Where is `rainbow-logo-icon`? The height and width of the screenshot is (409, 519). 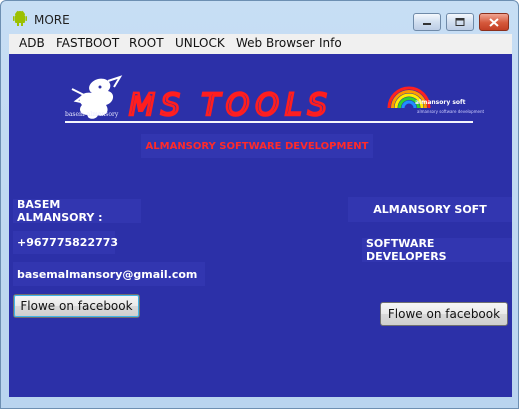
rainbow-logo-icon is located at coordinates (409, 97).